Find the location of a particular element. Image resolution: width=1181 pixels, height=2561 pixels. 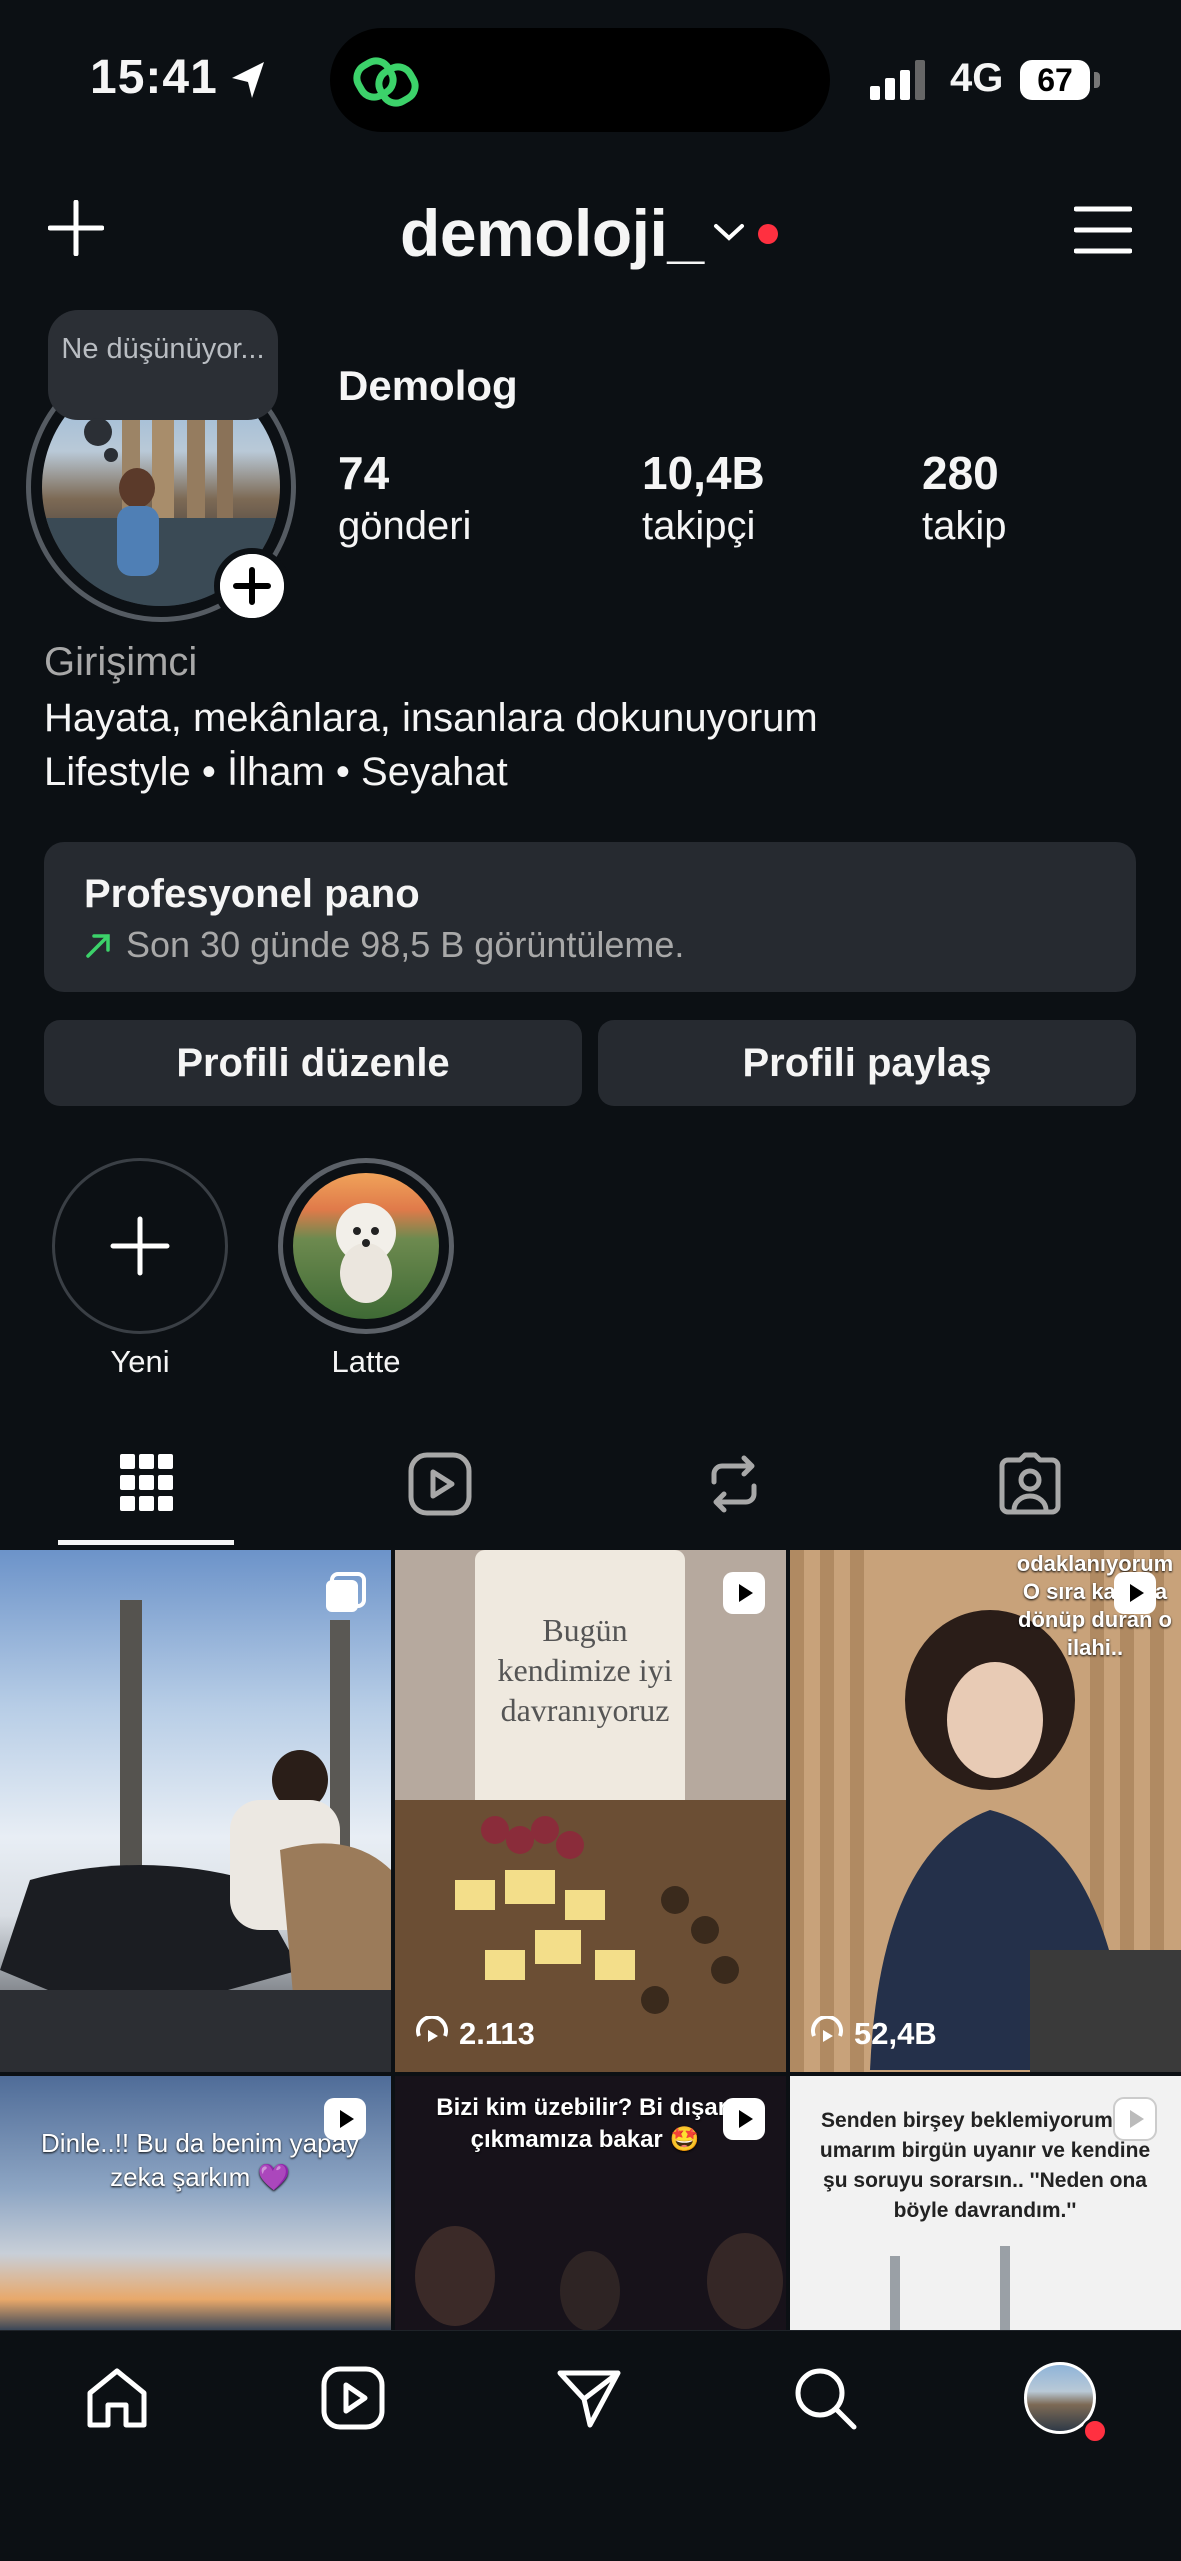

highlight-label: Latte is located at coordinates (366, 1361).